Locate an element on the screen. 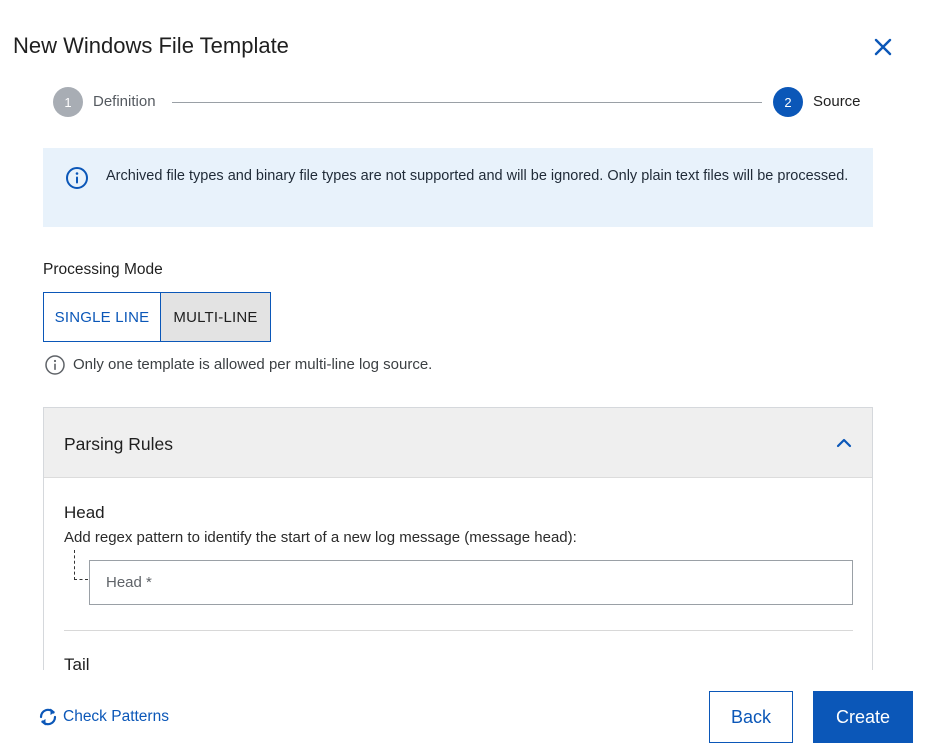  head-regex-input is located at coordinates (471, 582).